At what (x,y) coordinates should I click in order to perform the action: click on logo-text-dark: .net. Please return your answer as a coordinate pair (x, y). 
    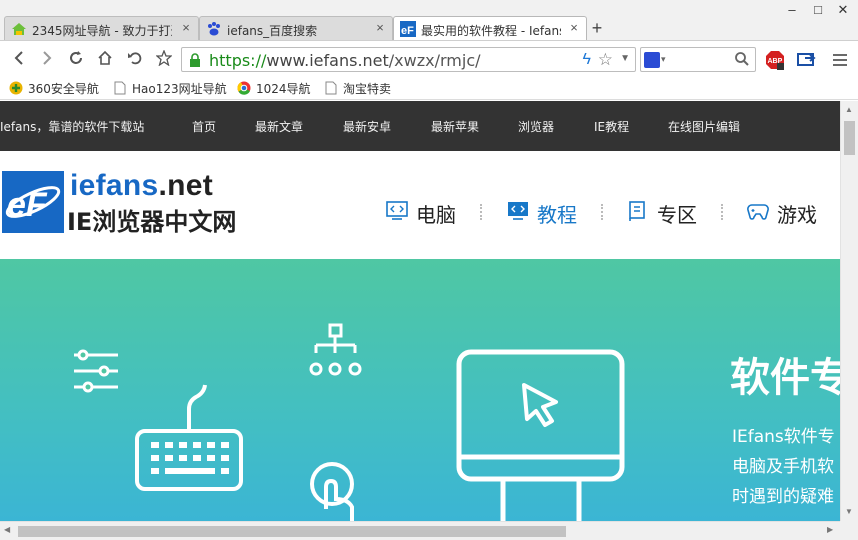
    Looking at the image, I should click on (186, 185).